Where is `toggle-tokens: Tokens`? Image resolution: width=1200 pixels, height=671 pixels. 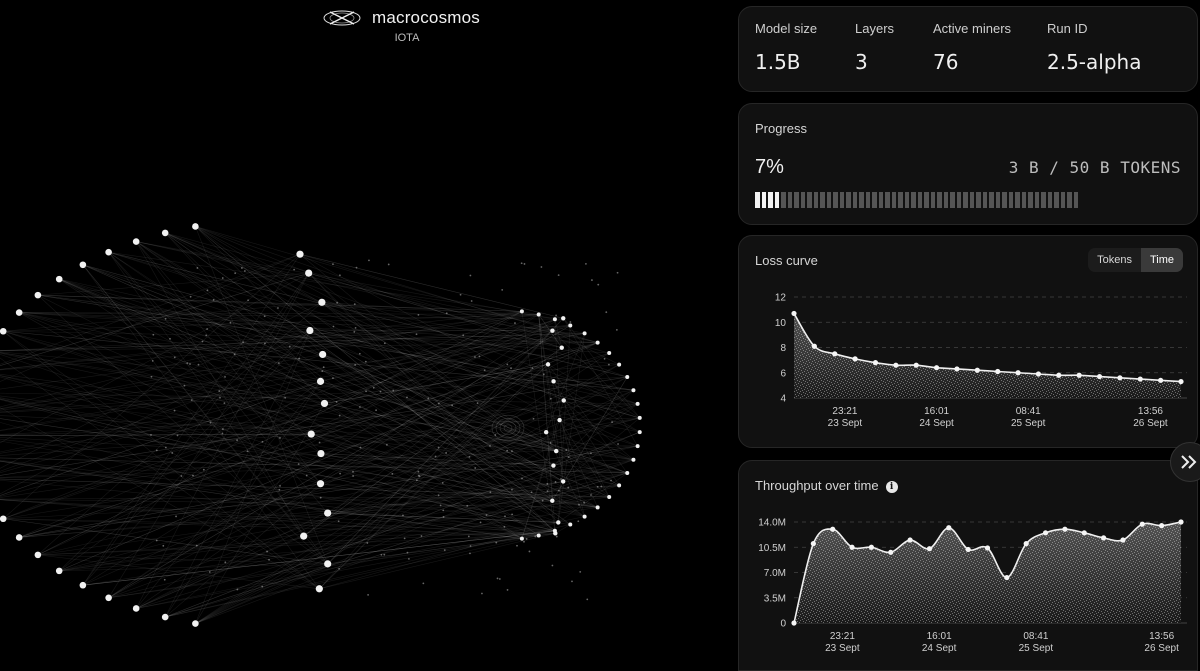 toggle-tokens: Tokens is located at coordinates (1114, 260).